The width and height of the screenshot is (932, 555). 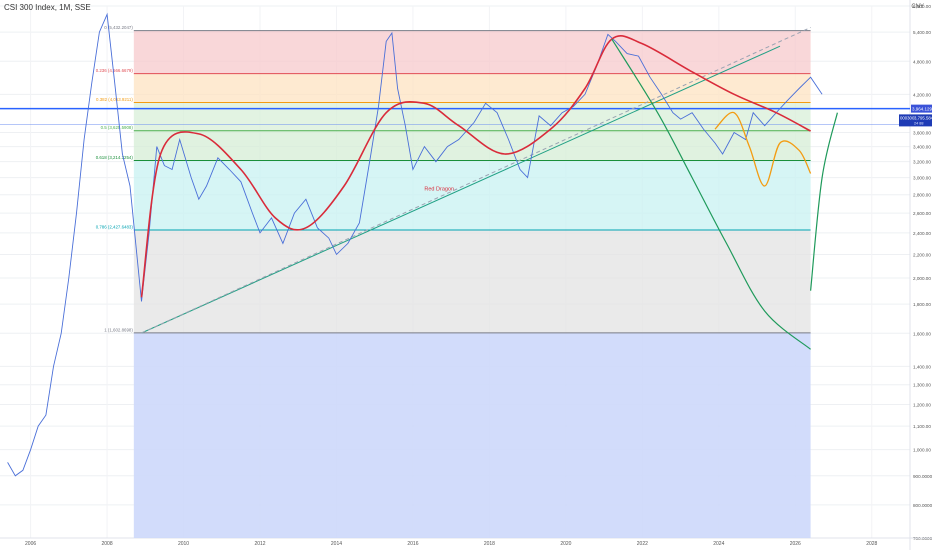 What do you see at coordinates (922, 195) in the screenshot?
I see `y-tick-label: 2,800.00` at bounding box center [922, 195].